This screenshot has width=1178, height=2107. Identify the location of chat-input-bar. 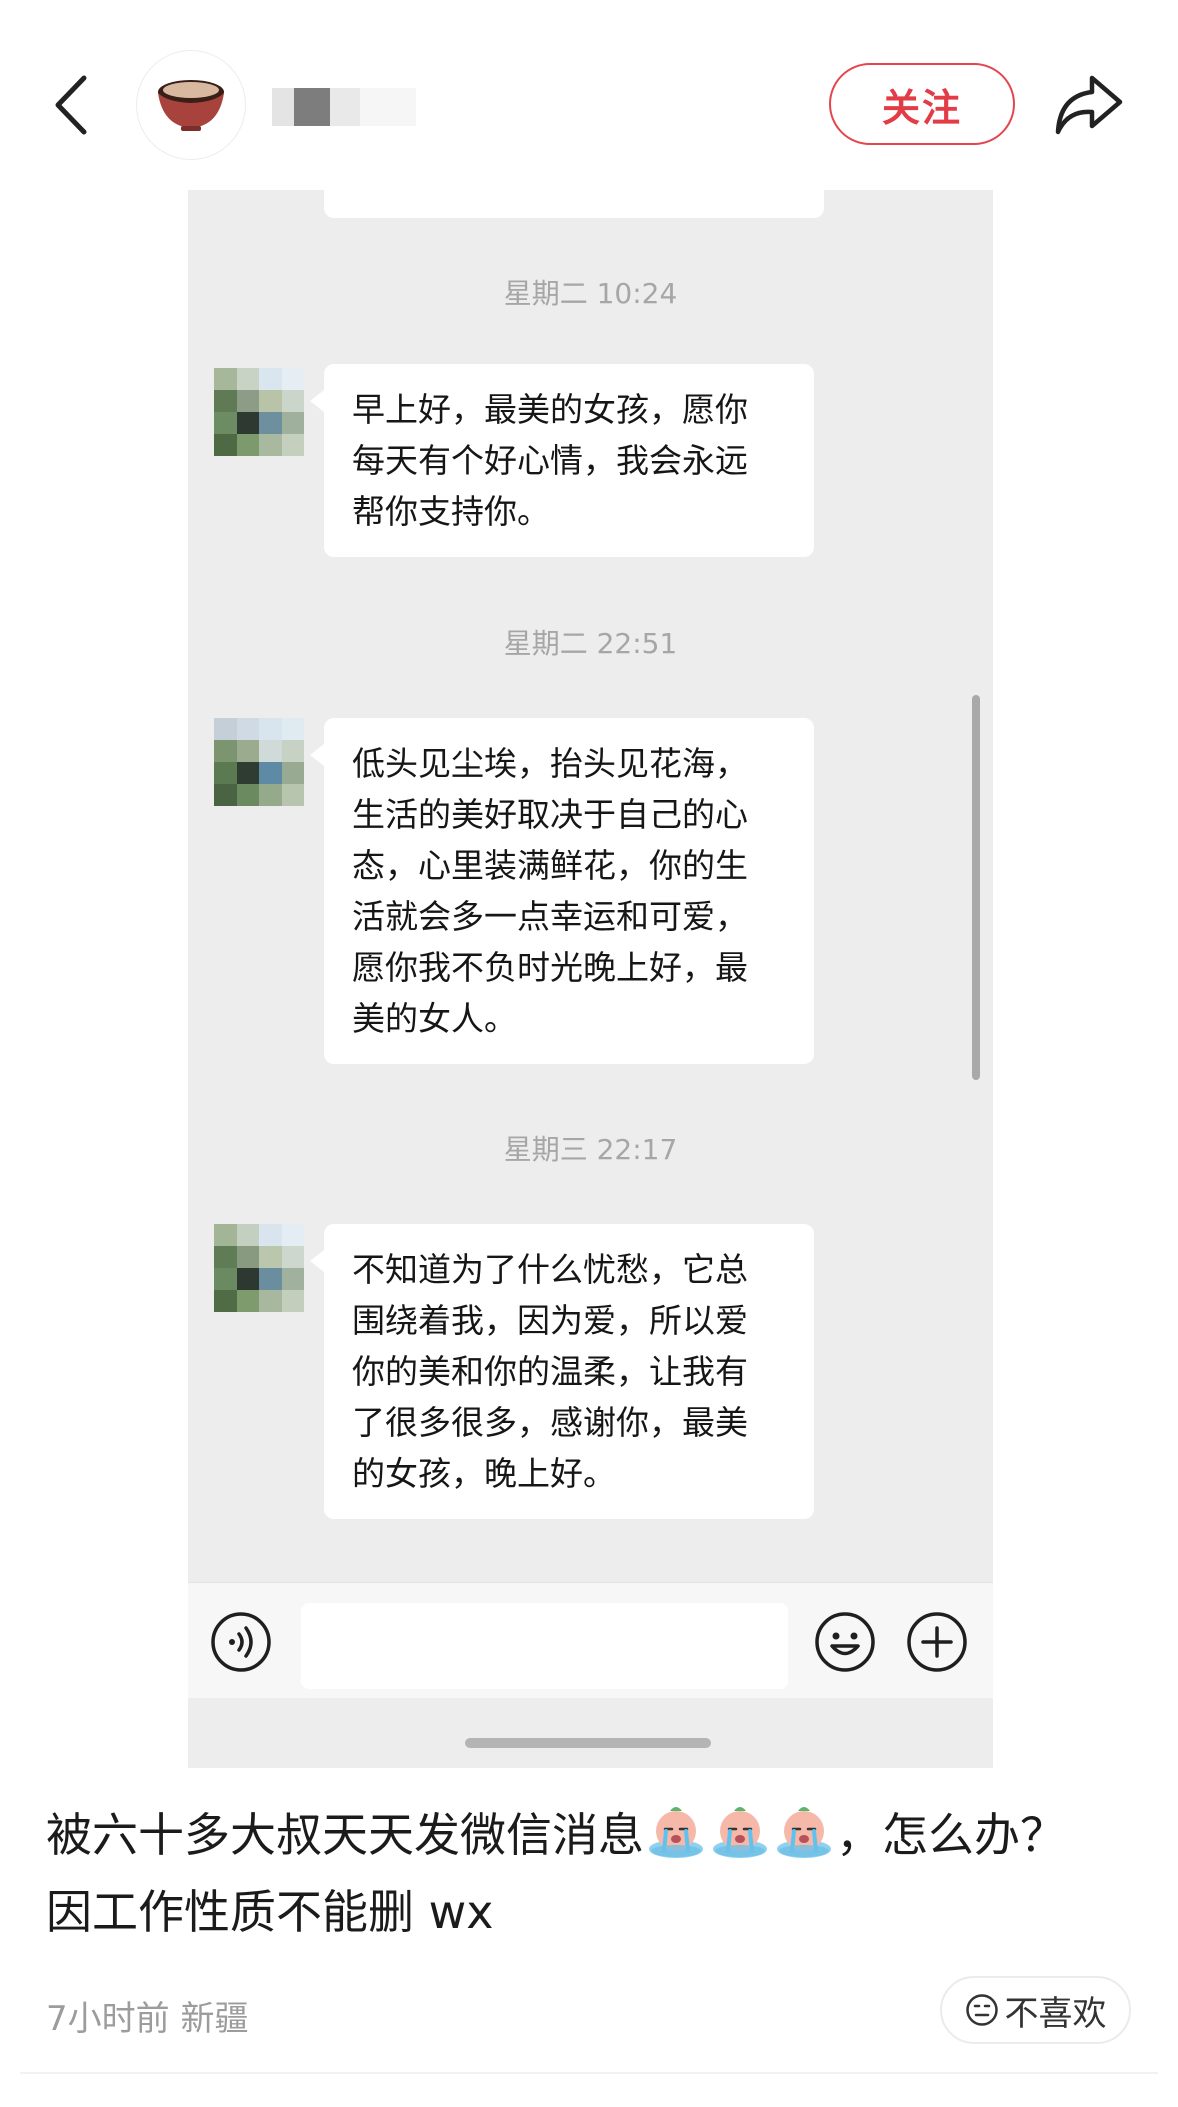
(590, 1640).